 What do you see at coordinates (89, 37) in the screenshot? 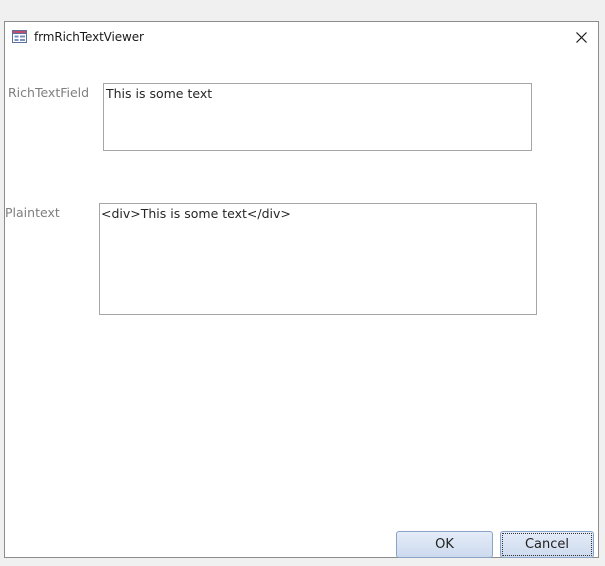
I see `window-title: frmRichTextViewer` at bounding box center [89, 37].